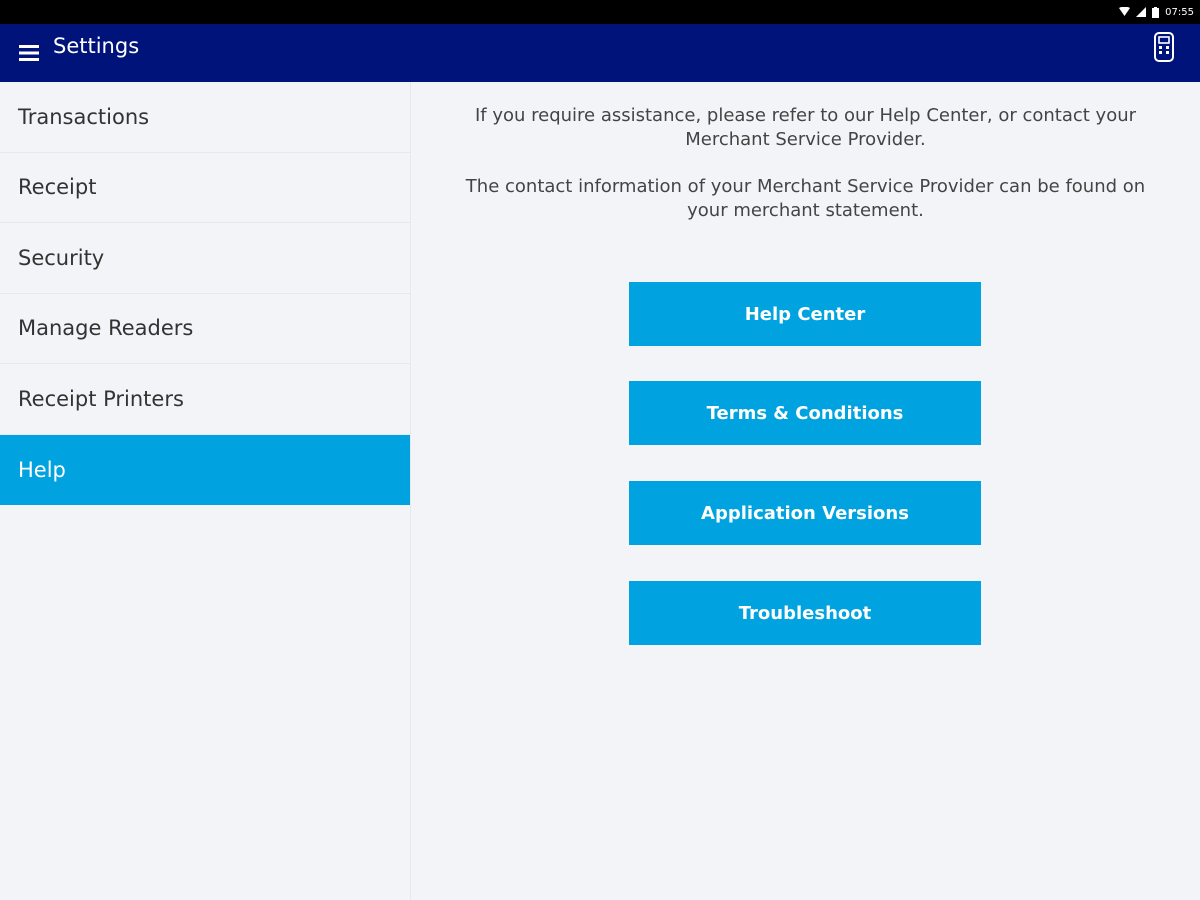 The height and width of the screenshot is (900, 1200). What do you see at coordinates (600, 53) in the screenshot?
I see `app-bar: Settings` at bounding box center [600, 53].